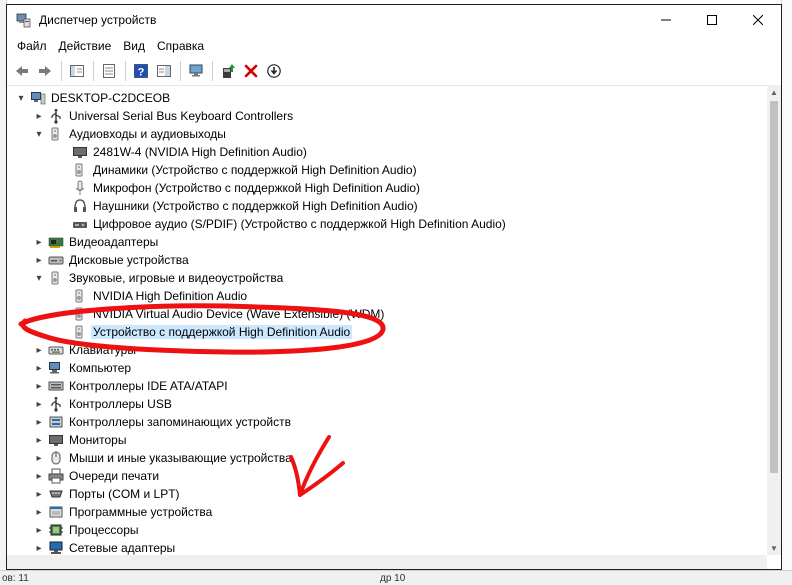  I want to click on menu-file: Файл, so click(32, 46).